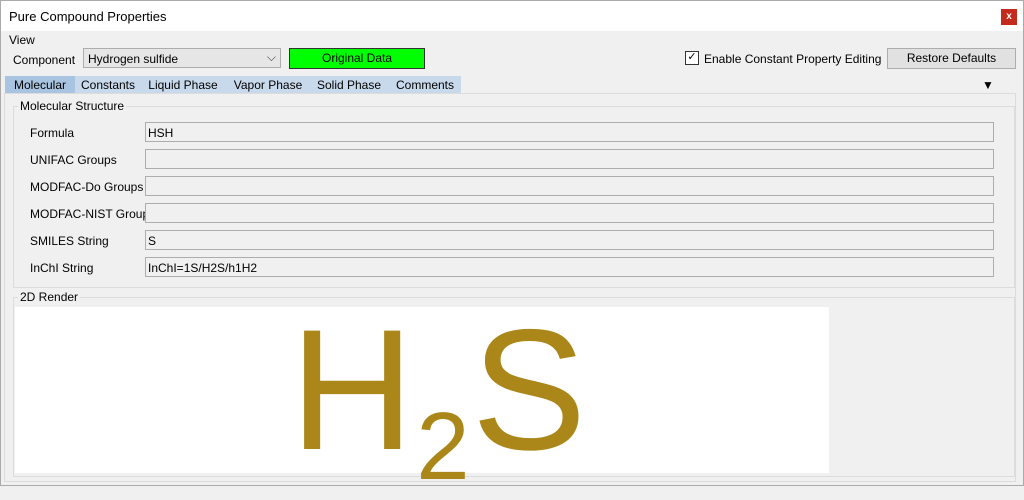 This screenshot has height=500, width=1024. What do you see at coordinates (93, 214) in the screenshot?
I see `modfac-nist-groups-label: MODFAC-NIST Groups` at bounding box center [93, 214].